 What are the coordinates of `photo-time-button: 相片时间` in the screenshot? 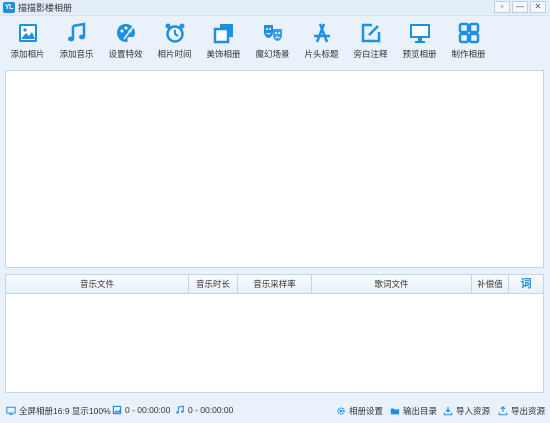 It's located at (174, 41).